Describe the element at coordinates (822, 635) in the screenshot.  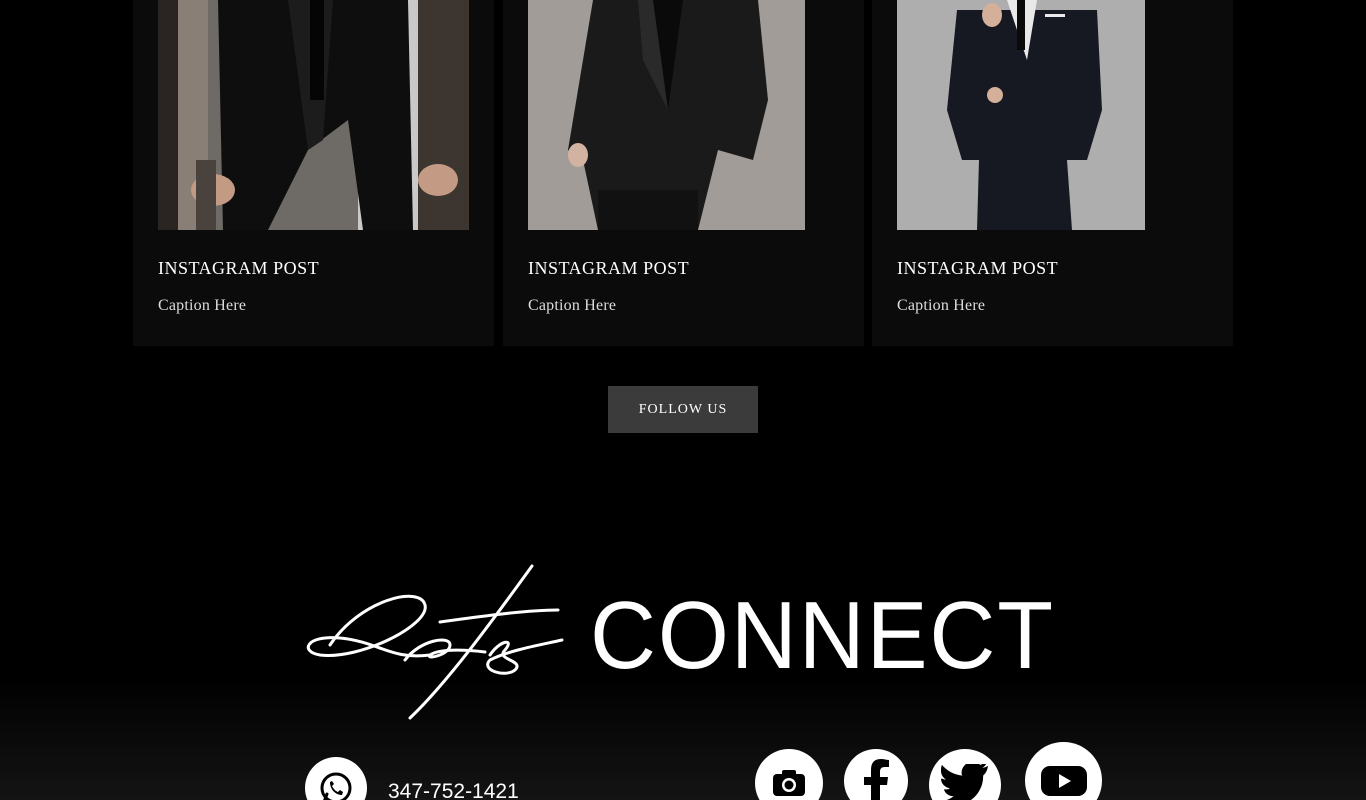
I see `connect-word: CONNECT` at that location.